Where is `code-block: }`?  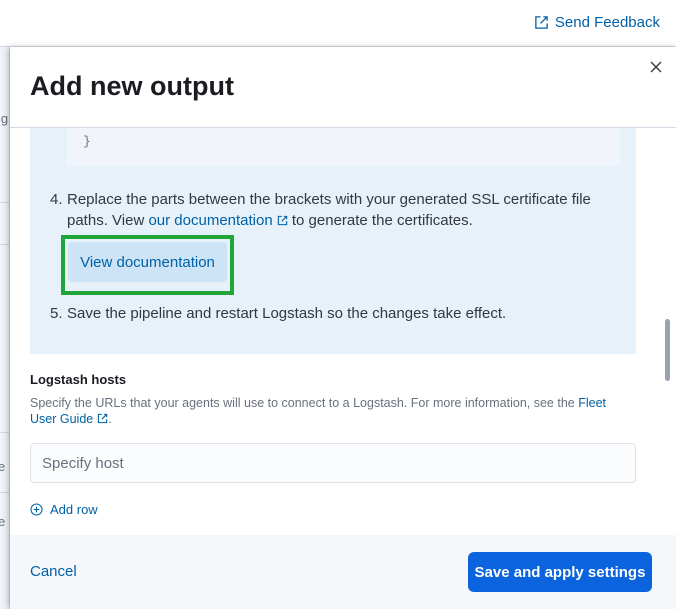
code-block: } is located at coordinates (343, 147).